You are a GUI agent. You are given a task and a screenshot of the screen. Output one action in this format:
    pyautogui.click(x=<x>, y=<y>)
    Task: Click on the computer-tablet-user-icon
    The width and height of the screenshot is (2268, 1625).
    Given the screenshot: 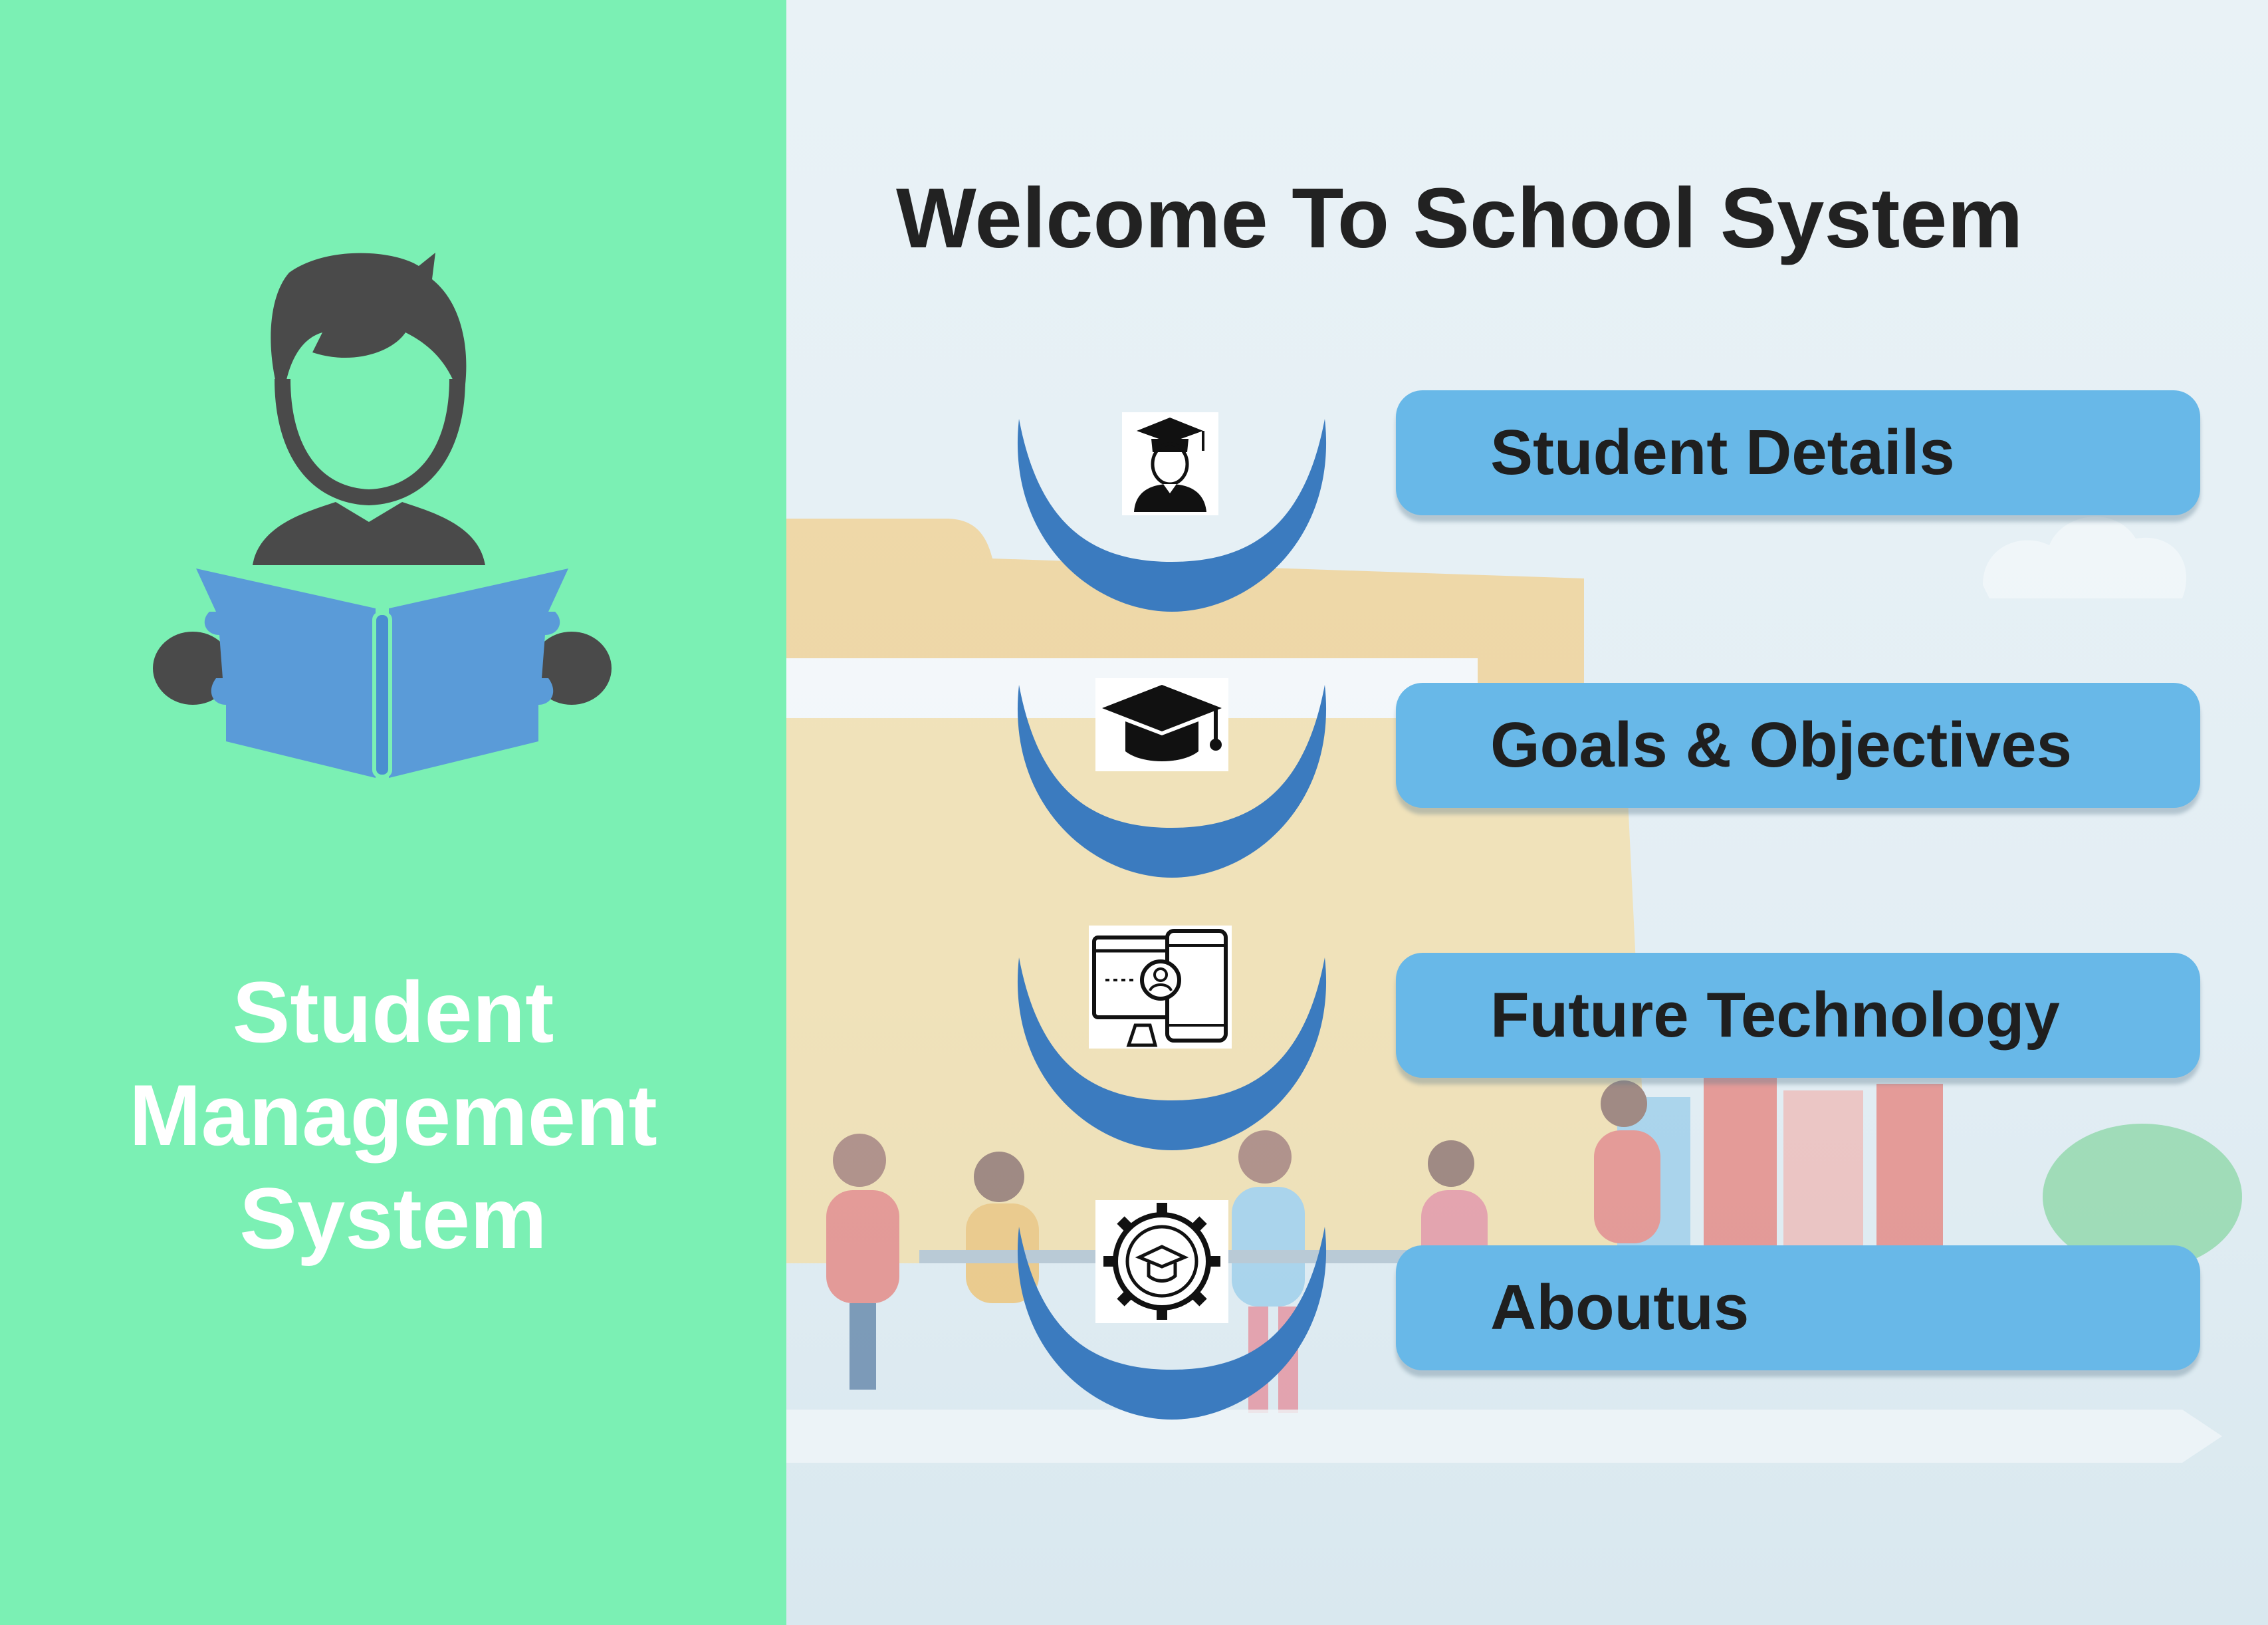 What is the action you would take?
    pyautogui.click(x=1160, y=987)
    